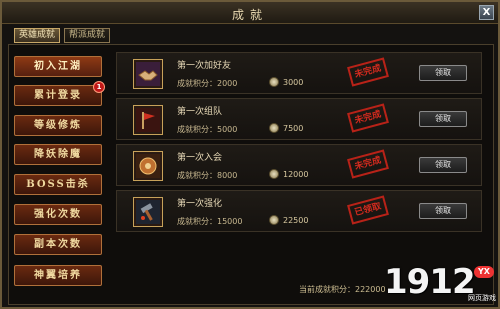 This screenshot has height=309, width=500. What do you see at coordinates (207, 175) in the screenshot?
I see `achievement-points: 成就积分：8000` at bounding box center [207, 175].